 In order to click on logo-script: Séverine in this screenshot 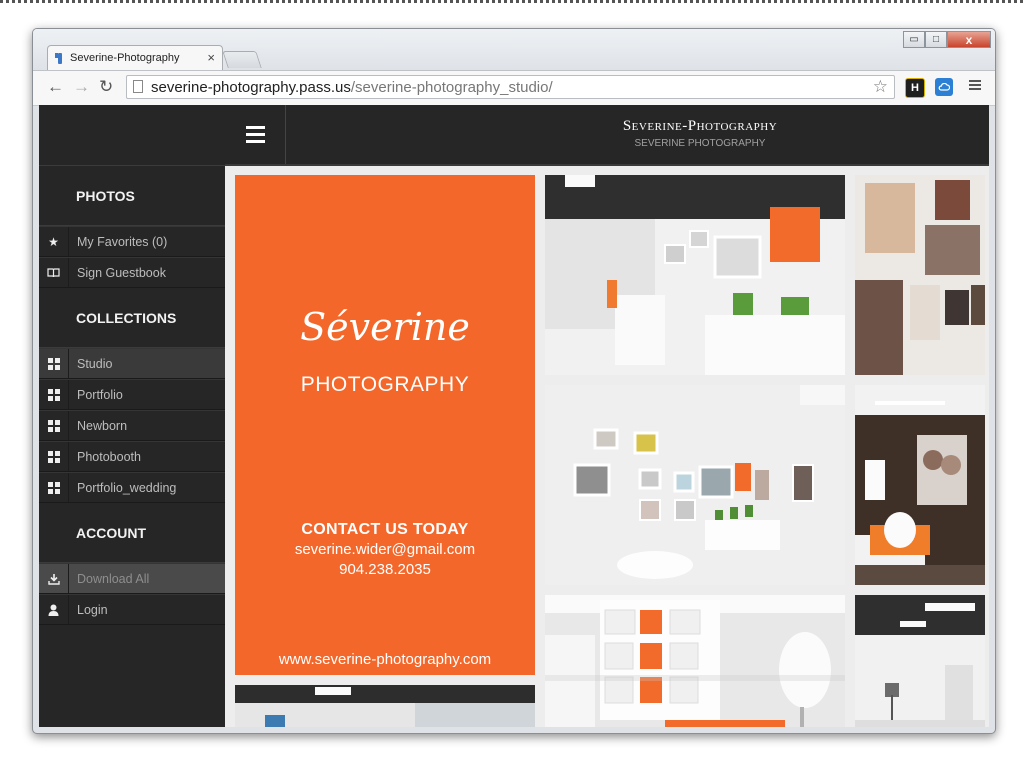, I will do `click(385, 327)`.